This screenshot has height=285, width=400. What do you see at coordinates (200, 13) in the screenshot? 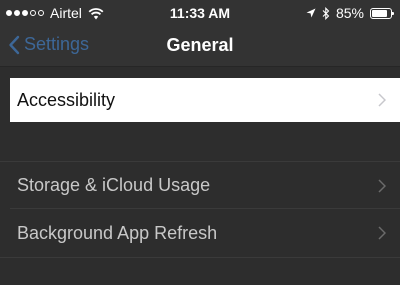
I see `status-bar: Airtel 11:33 AM 85%` at bounding box center [200, 13].